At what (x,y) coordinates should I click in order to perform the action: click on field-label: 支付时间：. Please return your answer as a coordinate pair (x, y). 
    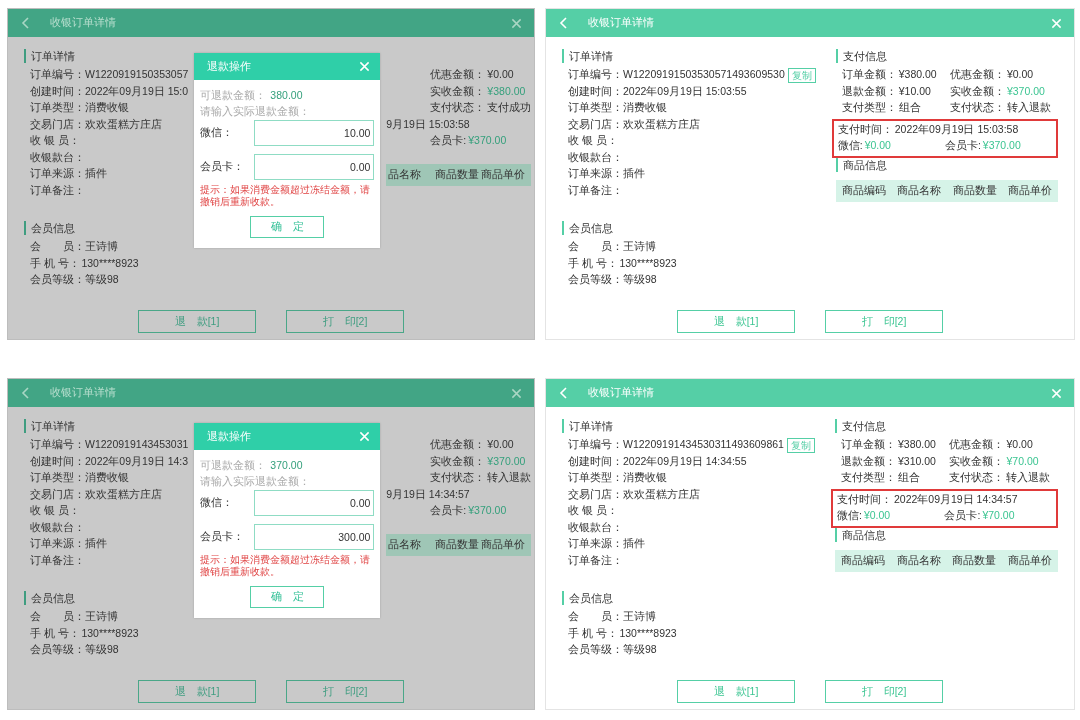
    Looking at the image, I should click on (865, 129).